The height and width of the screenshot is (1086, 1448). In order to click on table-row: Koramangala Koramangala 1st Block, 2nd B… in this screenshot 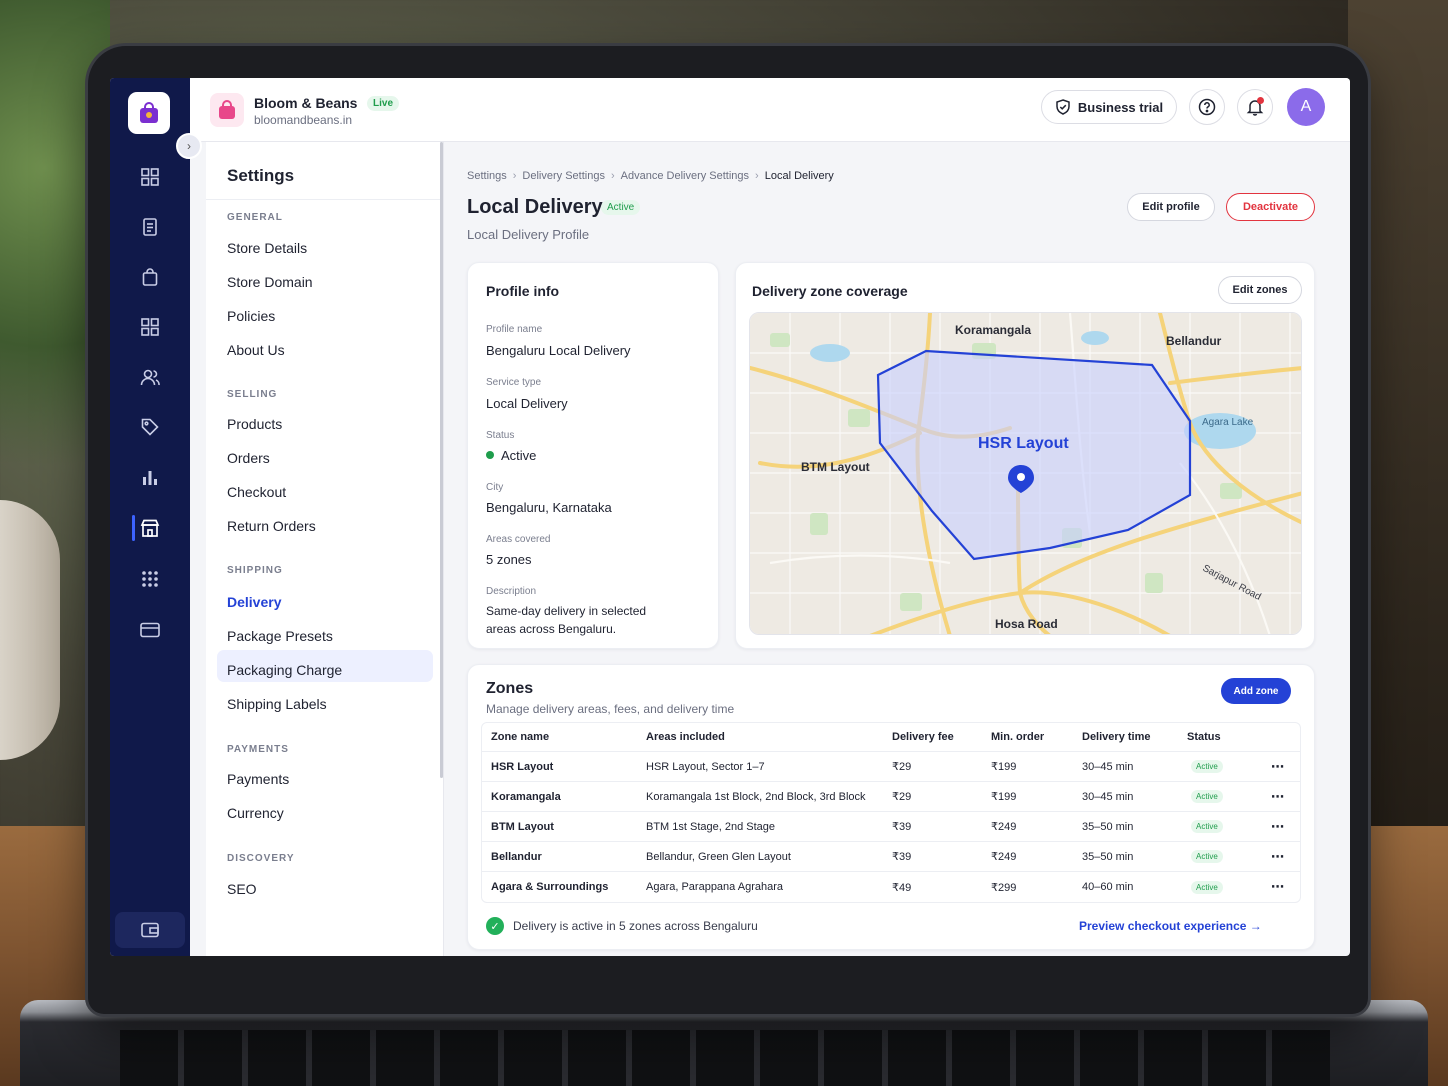, I will do `click(891, 797)`.